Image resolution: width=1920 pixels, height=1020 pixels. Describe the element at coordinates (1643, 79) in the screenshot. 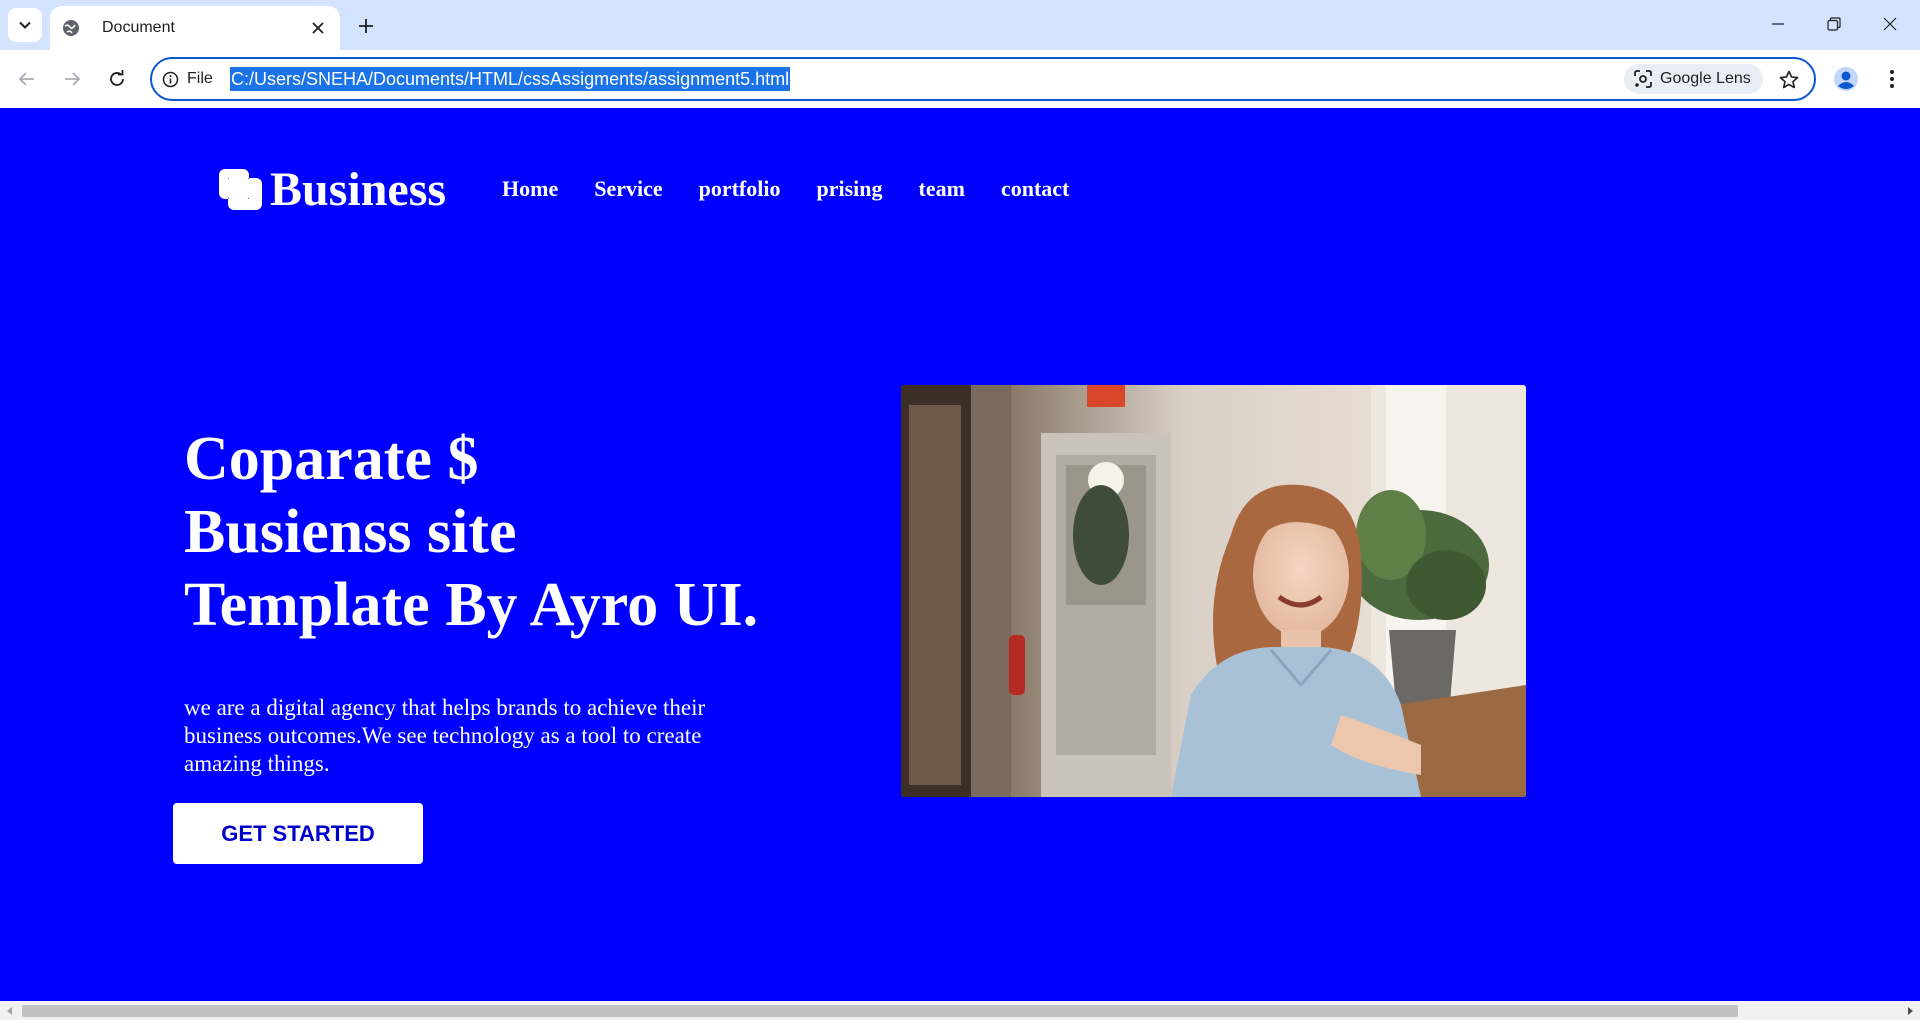

I see `lens-icon` at that location.